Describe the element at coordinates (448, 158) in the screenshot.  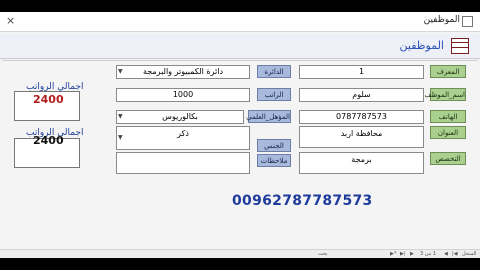
I see `label-specialization: التخصص` at that location.